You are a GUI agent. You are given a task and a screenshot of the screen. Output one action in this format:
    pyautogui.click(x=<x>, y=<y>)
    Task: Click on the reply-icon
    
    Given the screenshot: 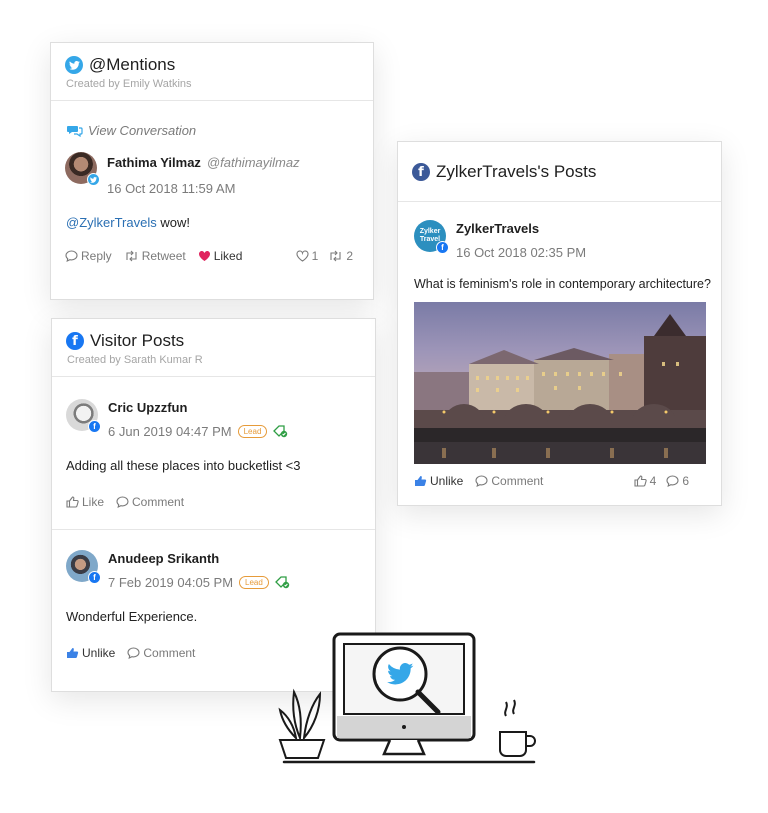 What is the action you would take?
    pyautogui.click(x=71, y=256)
    